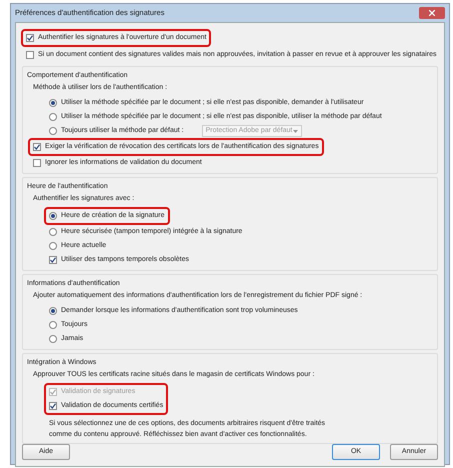 The image size is (453, 468). I want to click on close-button, so click(432, 13).